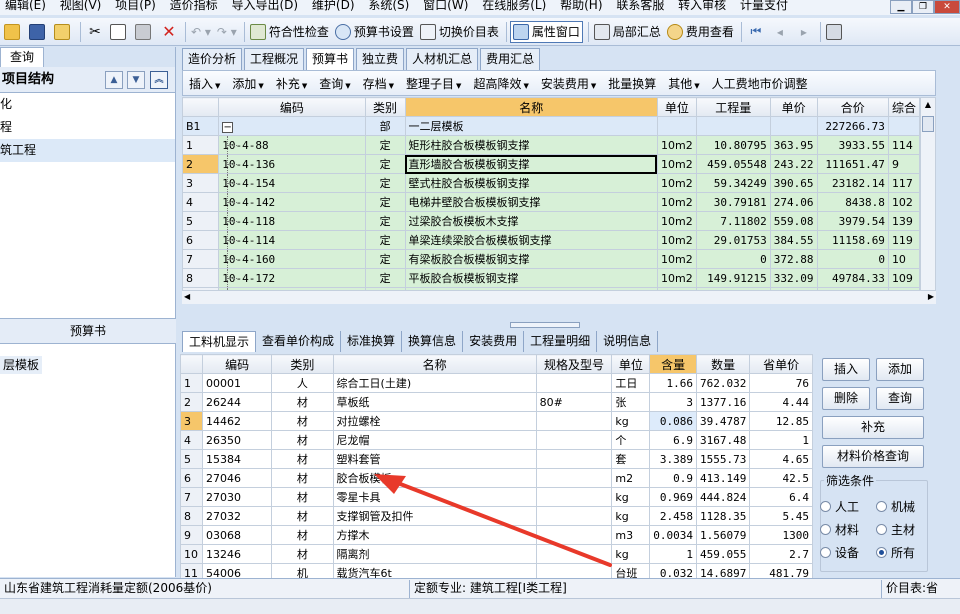 This screenshot has height=614, width=960. What do you see at coordinates (574, 402) in the screenshot?
I see `spec-cell: 80#` at bounding box center [574, 402].